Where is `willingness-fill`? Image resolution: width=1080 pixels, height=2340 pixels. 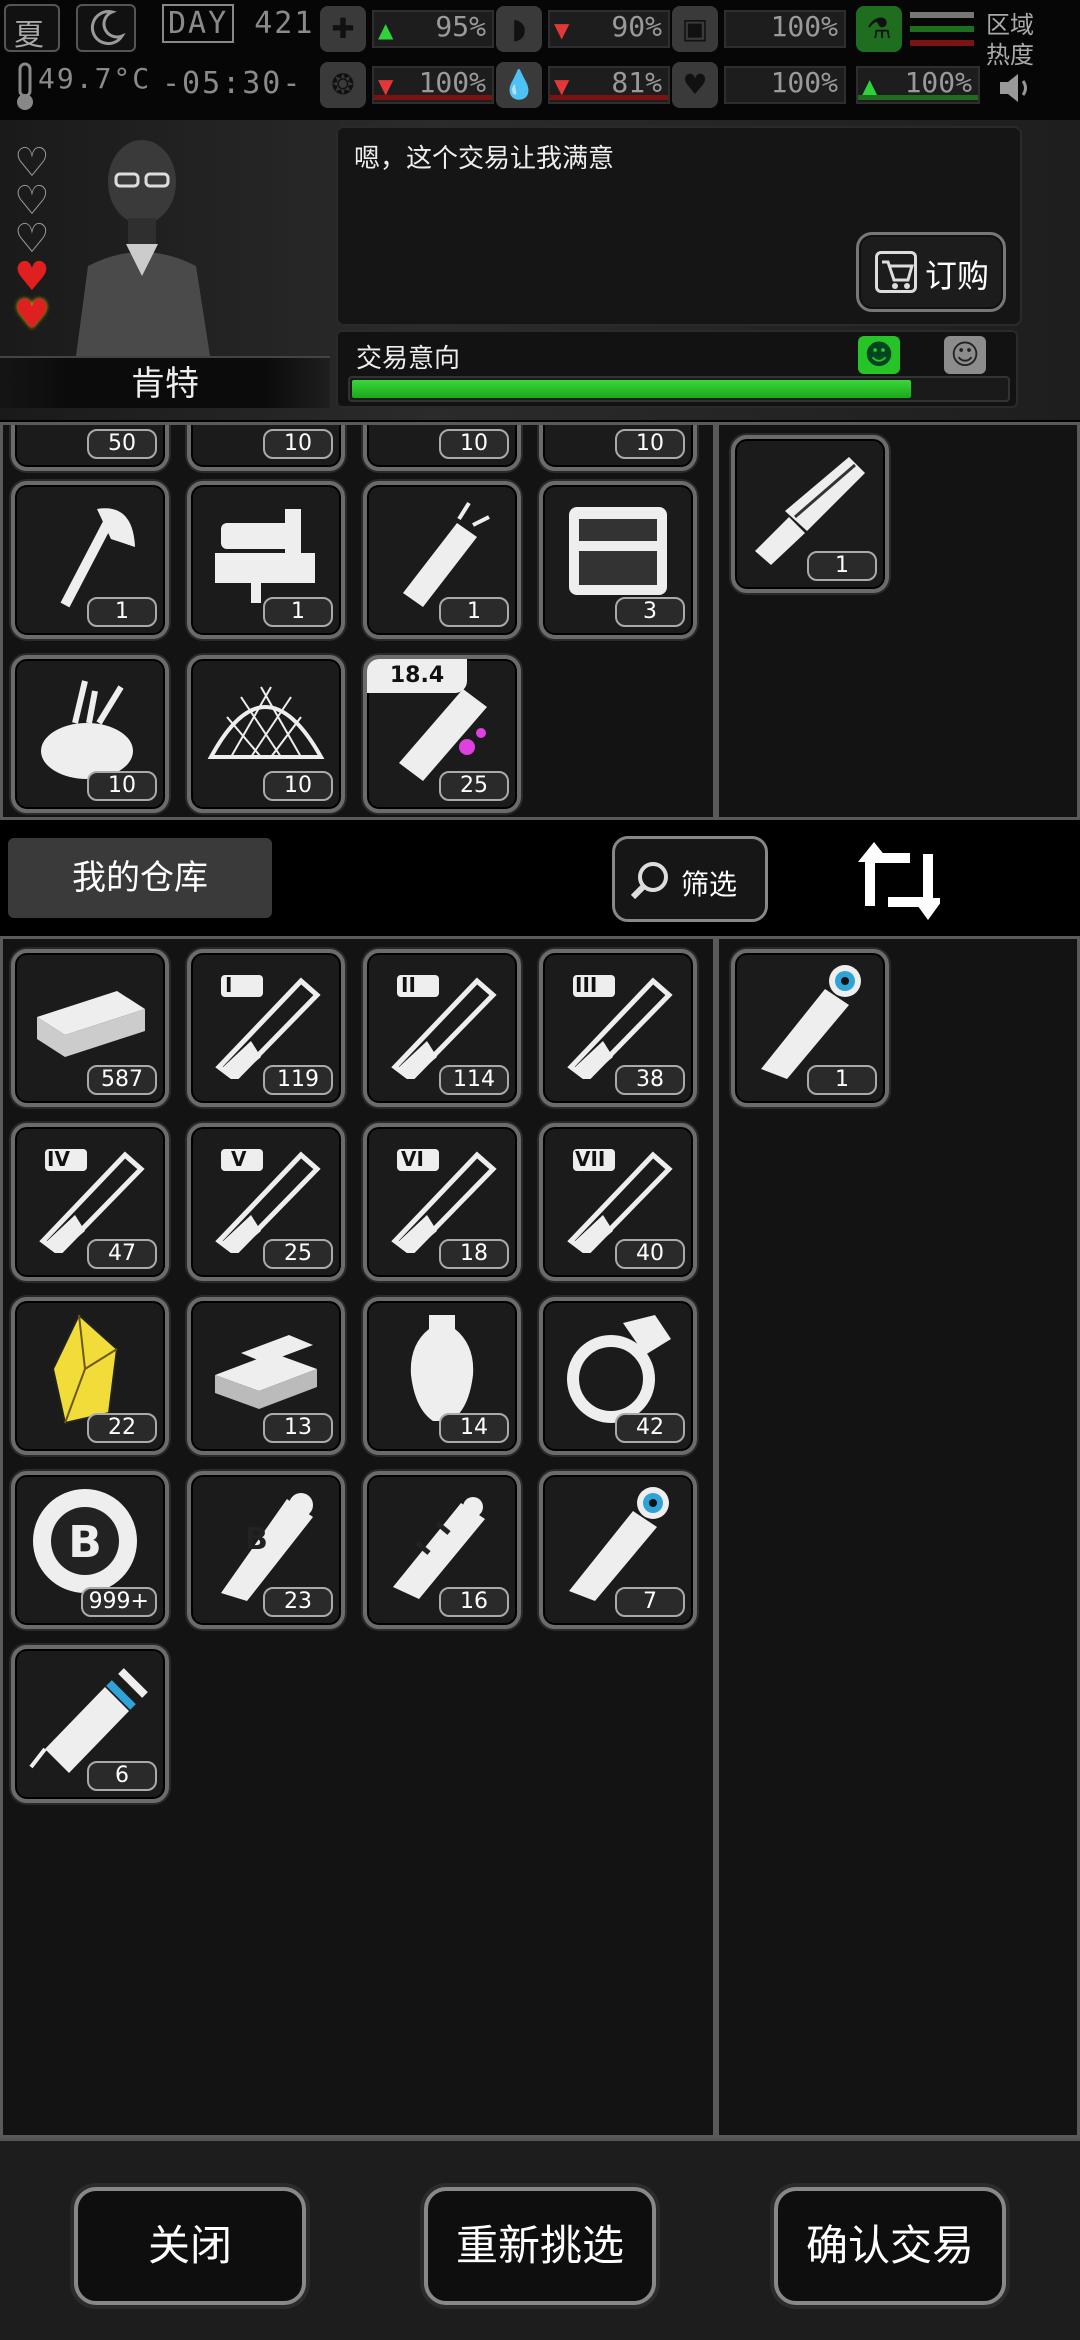
willingness-fill is located at coordinates (632, 389).